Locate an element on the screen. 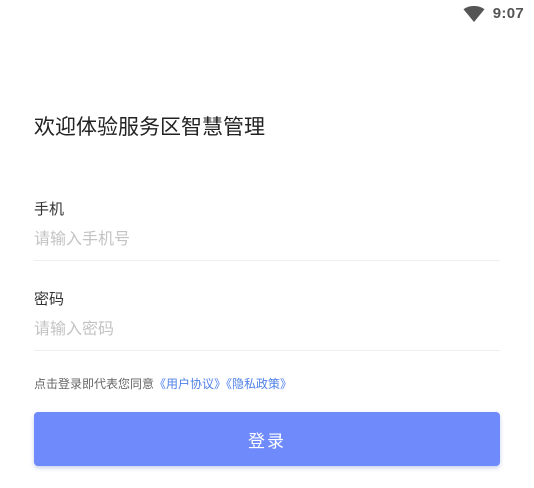  agreement-text: 点击登录即代表您同意《用户协议》《隐私政策》 is located at coordinates (163, 383).